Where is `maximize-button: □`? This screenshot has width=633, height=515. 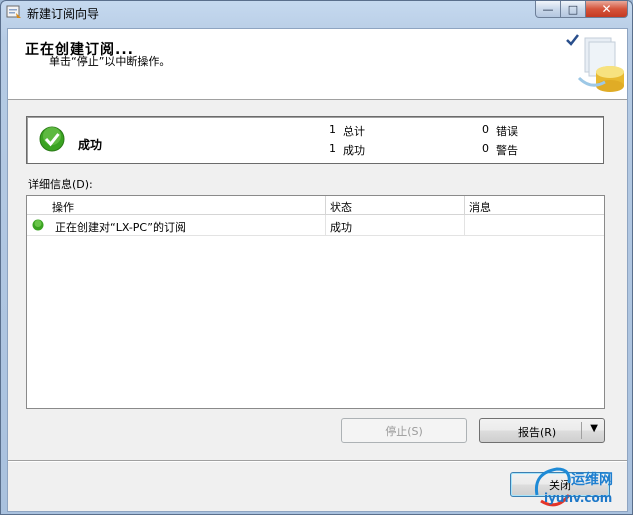
maximize-button: □ is located at coordinates (573, 9).